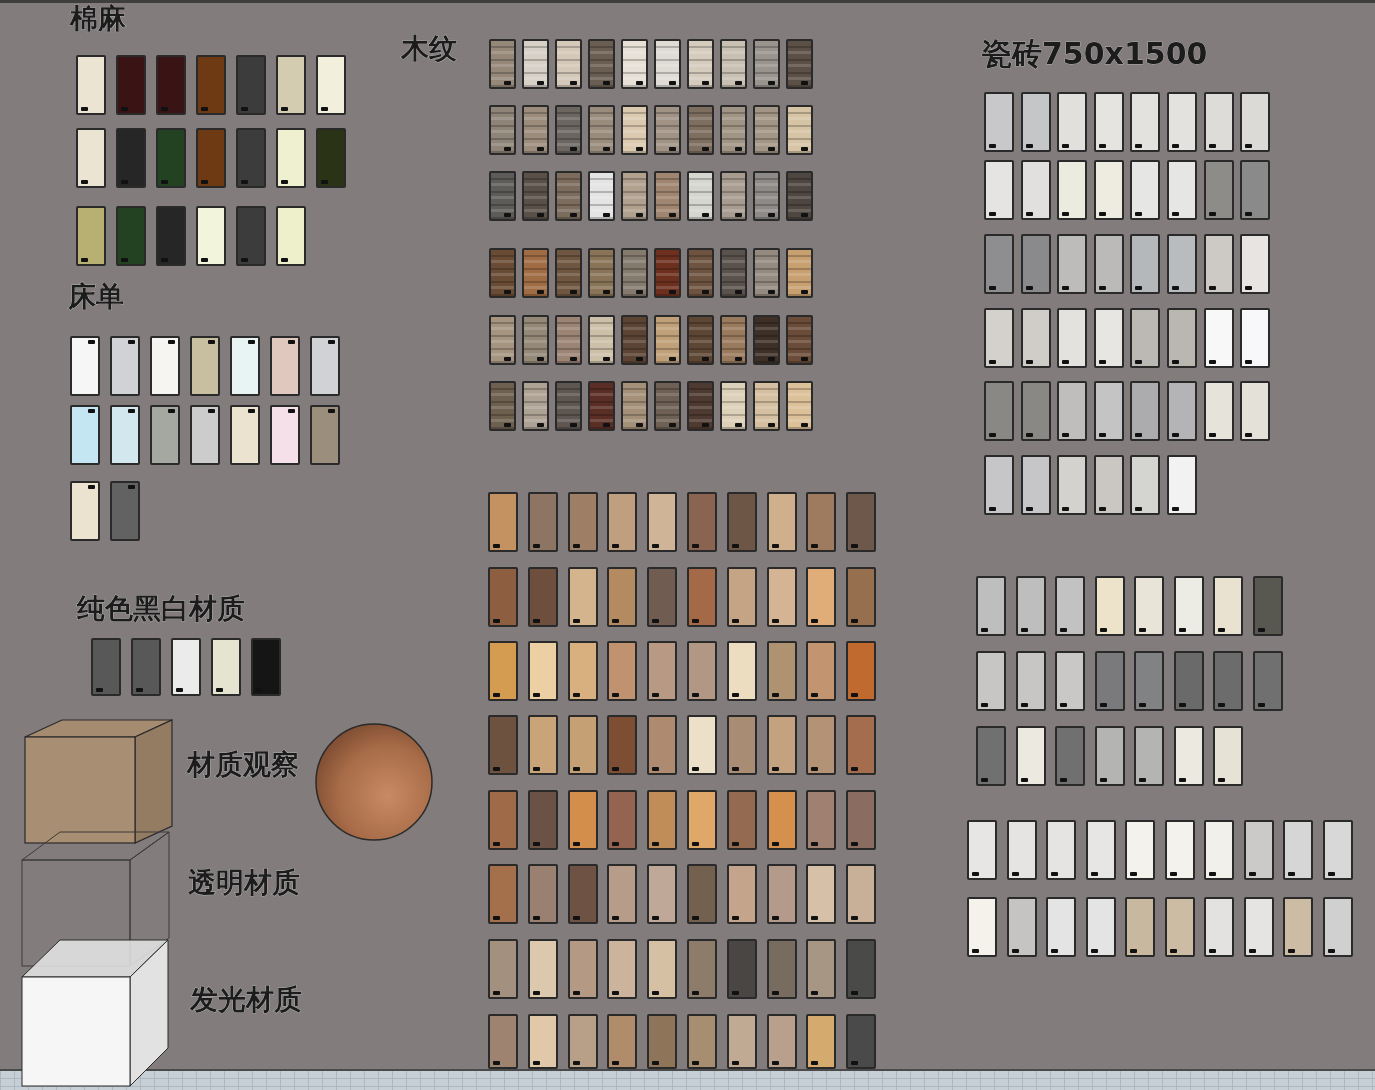 Image resolution: width=1375 pixels, height=1090 pixels. Describe the element at coordinates (246, 1000) in the screenshot. I see `material-label: 发光材质` at that location.